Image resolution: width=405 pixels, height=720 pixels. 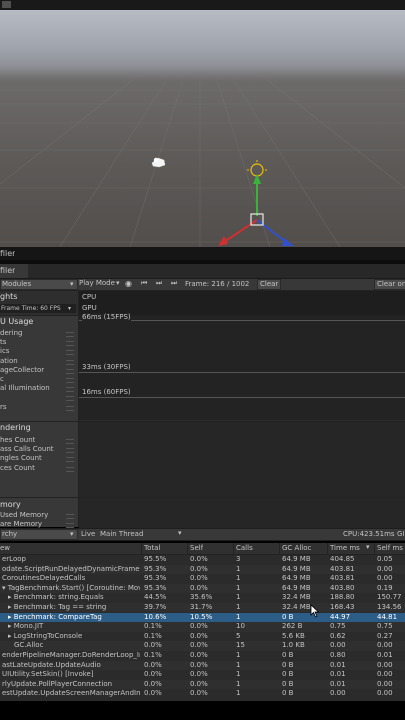 What do you see at coordinates (202, 710) in the screenshot?
I see `bottom-letterbox` at bounding box center [202, 710].